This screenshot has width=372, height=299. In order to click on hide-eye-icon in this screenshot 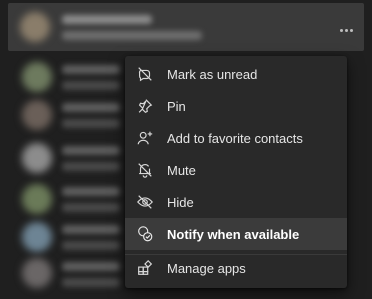, I will do `click(145, 202)`.